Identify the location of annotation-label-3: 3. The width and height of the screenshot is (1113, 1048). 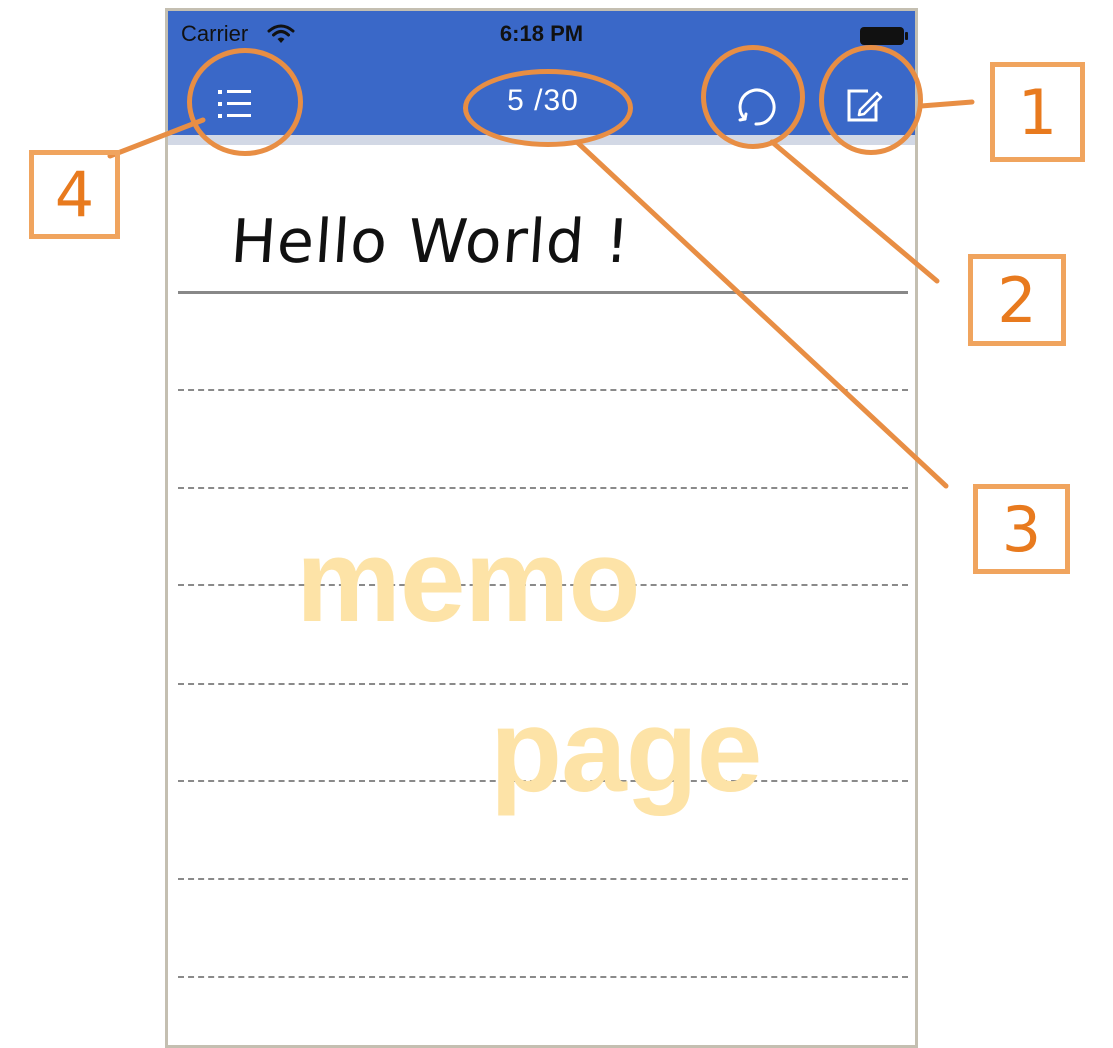
(1021, 529).